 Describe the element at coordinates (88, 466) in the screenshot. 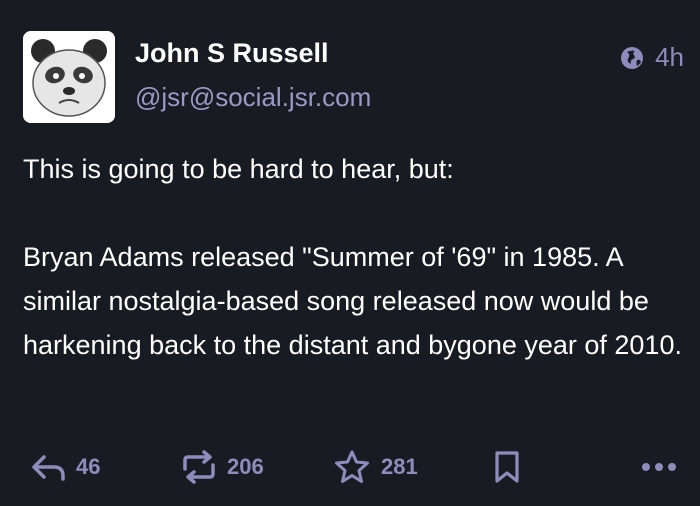

I see `reply-count: 46` at that location.